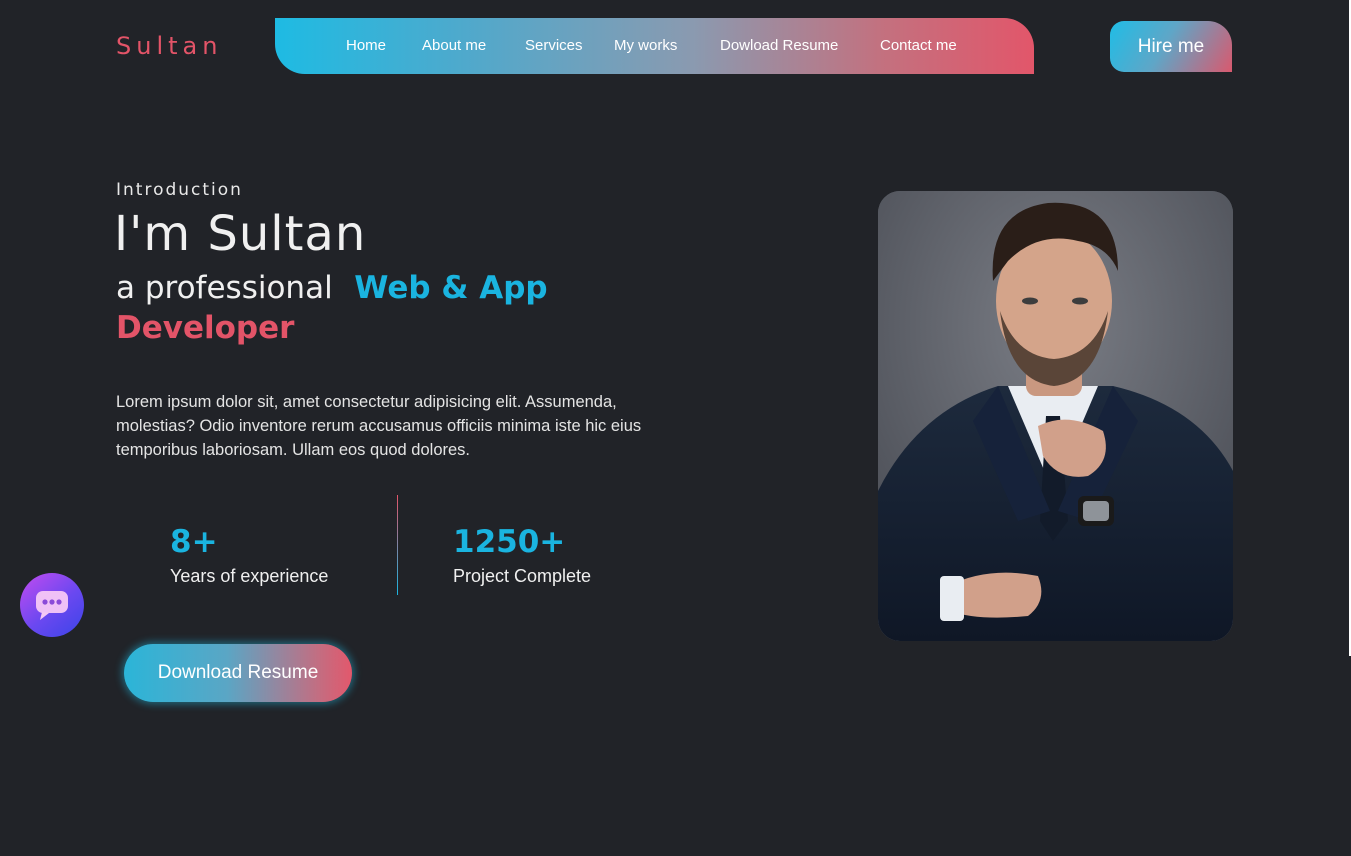 This screenshot has width=1351, height=856. I want to click on stat-experience-value: 8+, so click(194, 542).